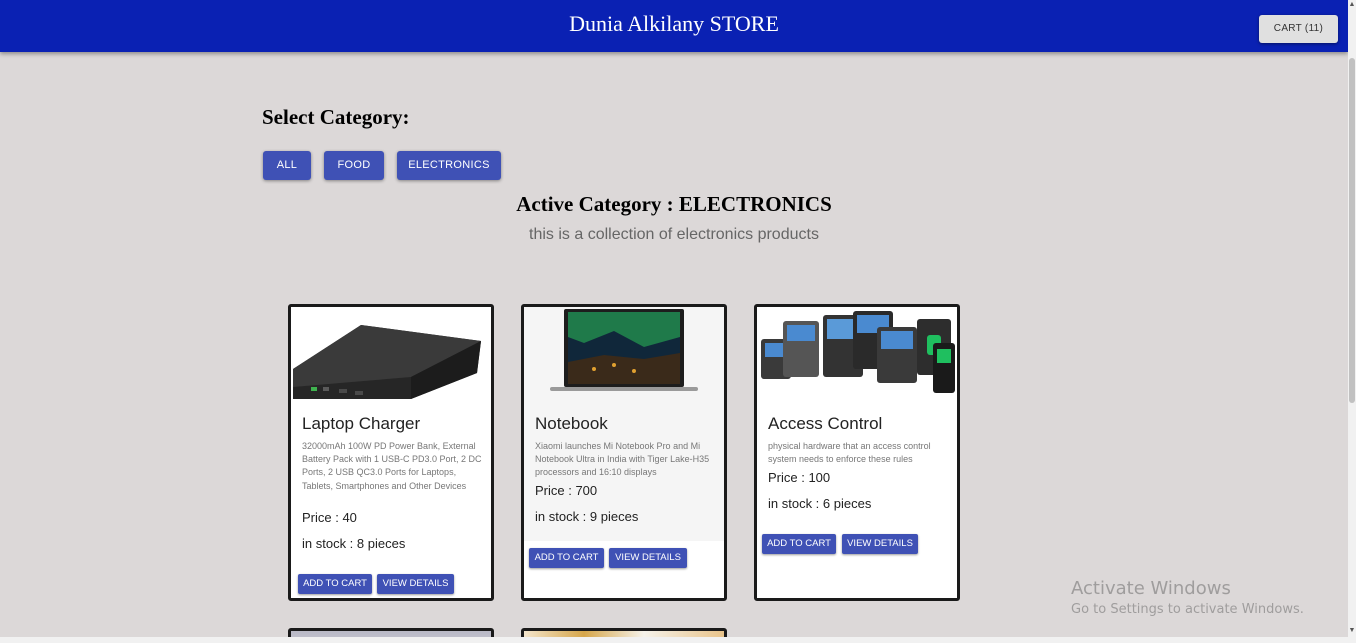  Describe the element at coordinates (1352, 4) in the screenshot. I see `scroll-up-icon: ▲` at that location.